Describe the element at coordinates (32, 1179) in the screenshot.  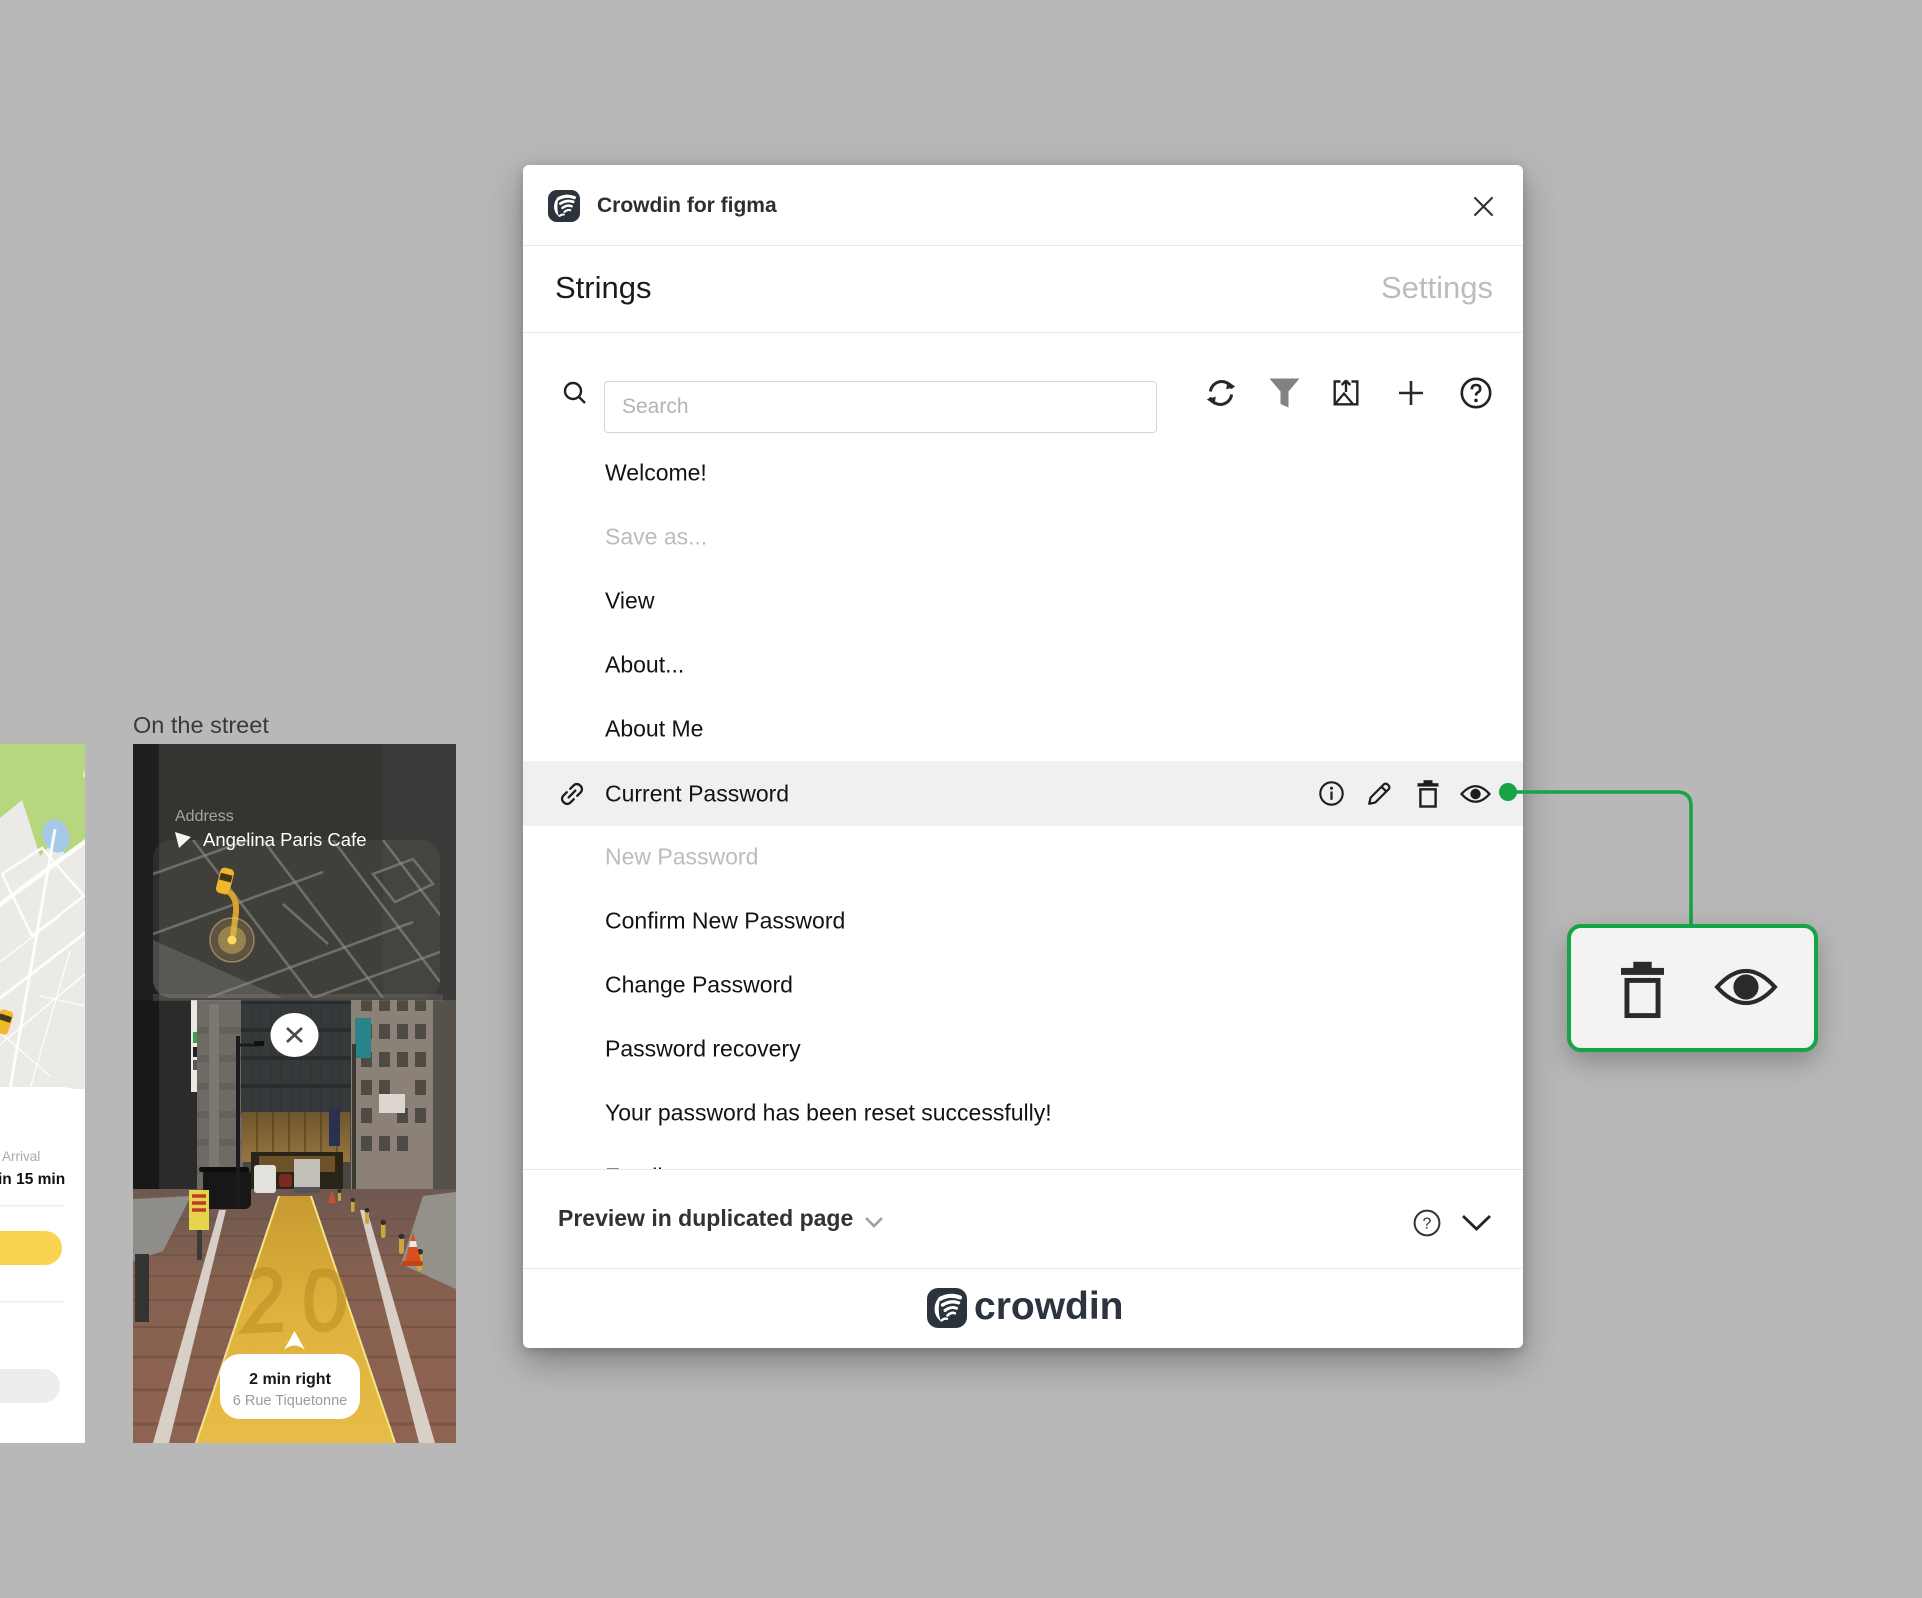
I see `svg-text: in 15 min` at that location.